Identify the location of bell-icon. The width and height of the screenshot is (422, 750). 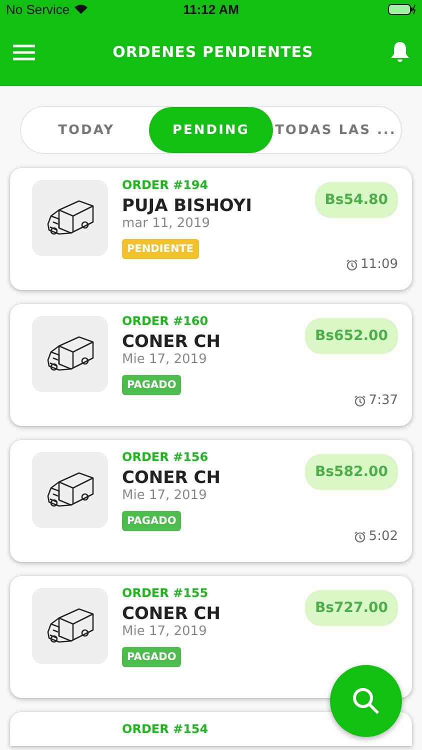
(400, 52).